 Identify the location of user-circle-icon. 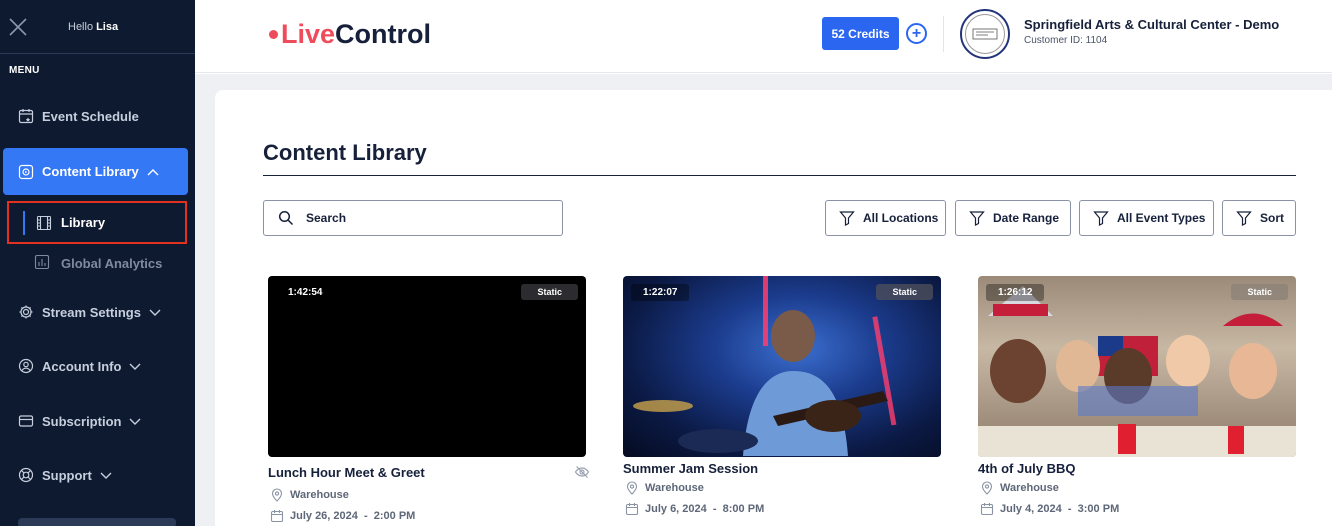
(26, 366).